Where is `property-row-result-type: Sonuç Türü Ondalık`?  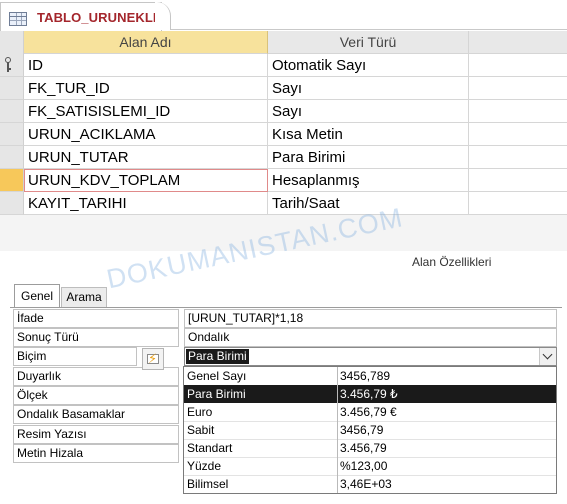 property-row-result-type: Sonuç Türü Ondalık is located at coordinates (285, 337).